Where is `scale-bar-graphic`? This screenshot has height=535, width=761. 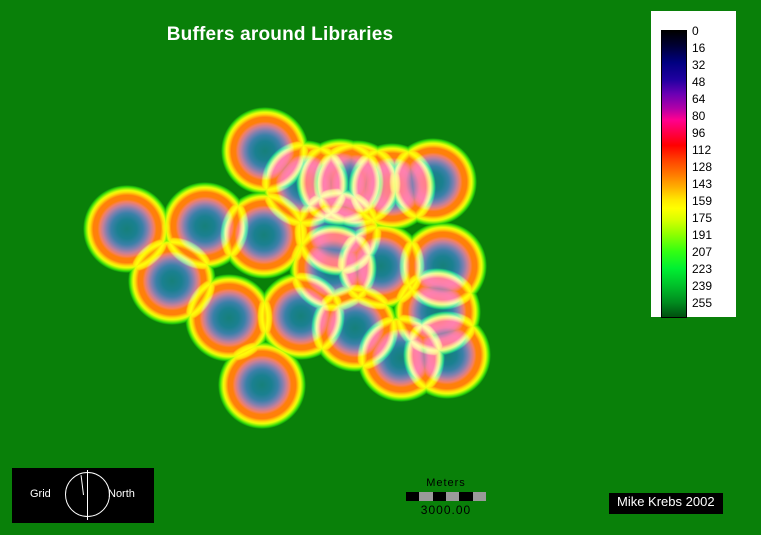
scale-bar-graphic is located at coordinates (446, 496).